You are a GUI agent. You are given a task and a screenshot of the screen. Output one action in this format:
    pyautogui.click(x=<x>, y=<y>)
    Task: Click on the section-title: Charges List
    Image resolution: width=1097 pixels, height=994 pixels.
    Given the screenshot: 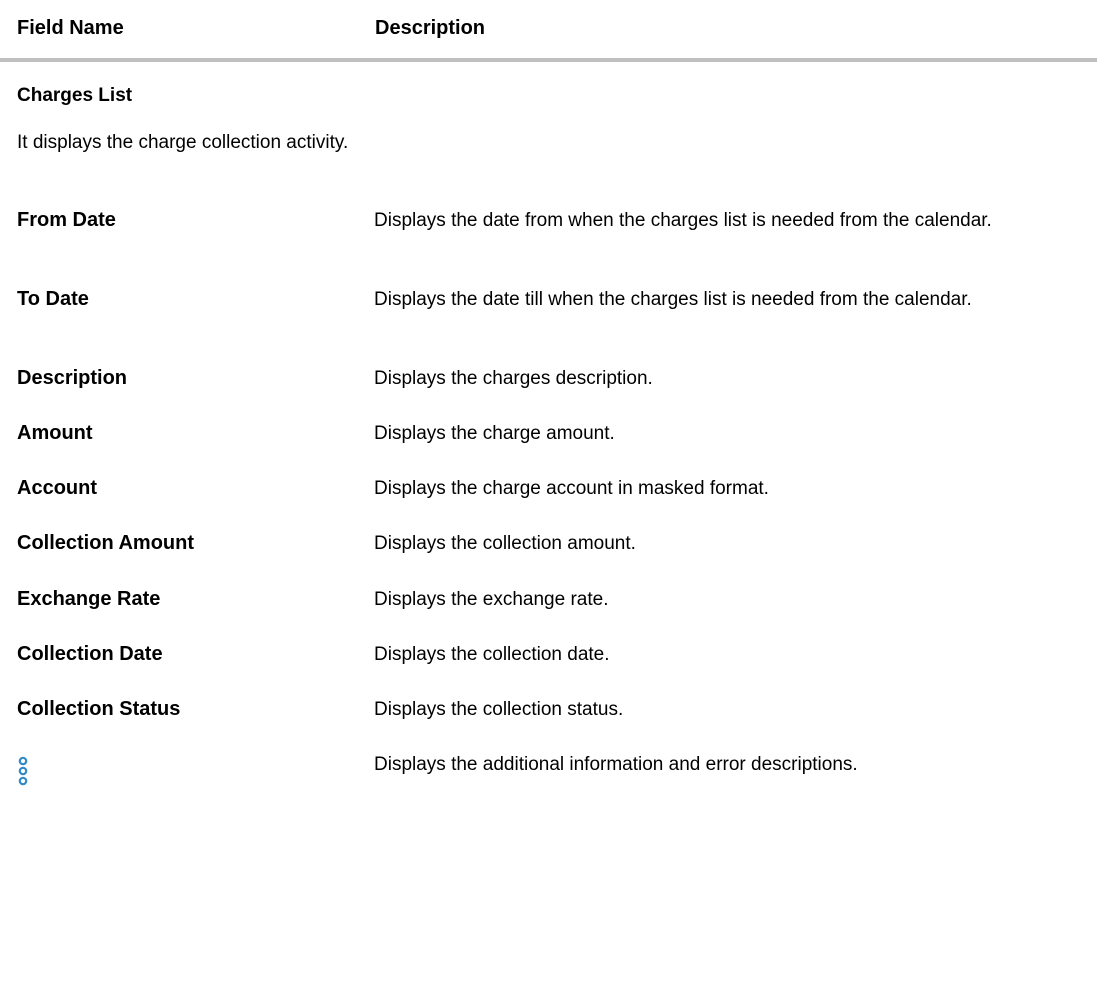 What is the action you would take?
    pyautogui.click(x=75, y=95)
    